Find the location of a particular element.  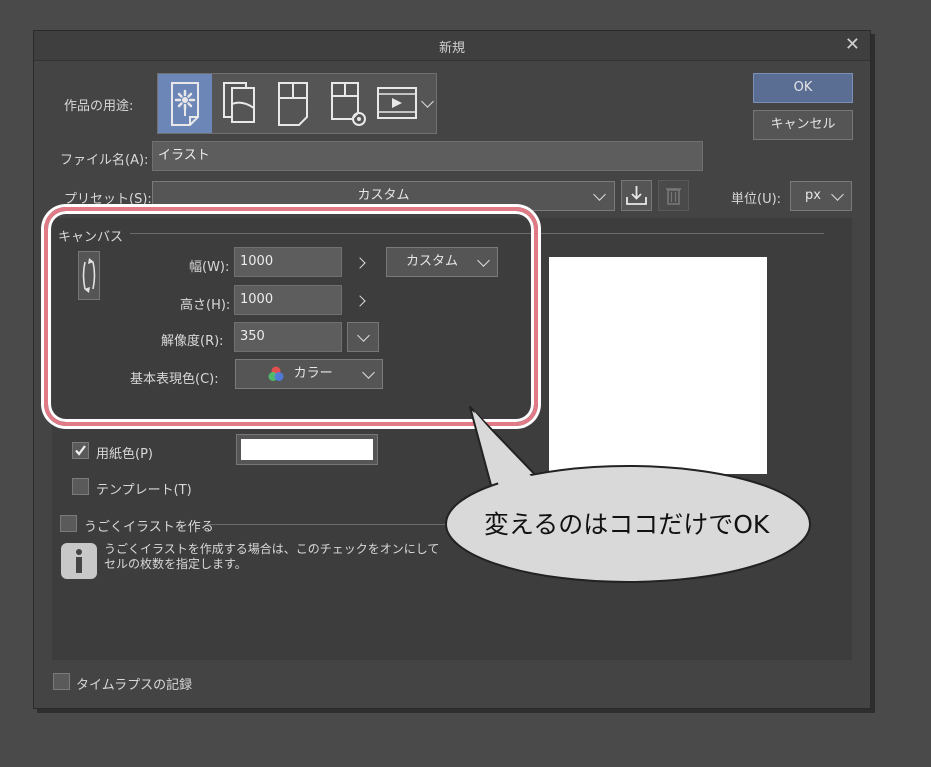

trash-icon is located at coordinates (673, 196).